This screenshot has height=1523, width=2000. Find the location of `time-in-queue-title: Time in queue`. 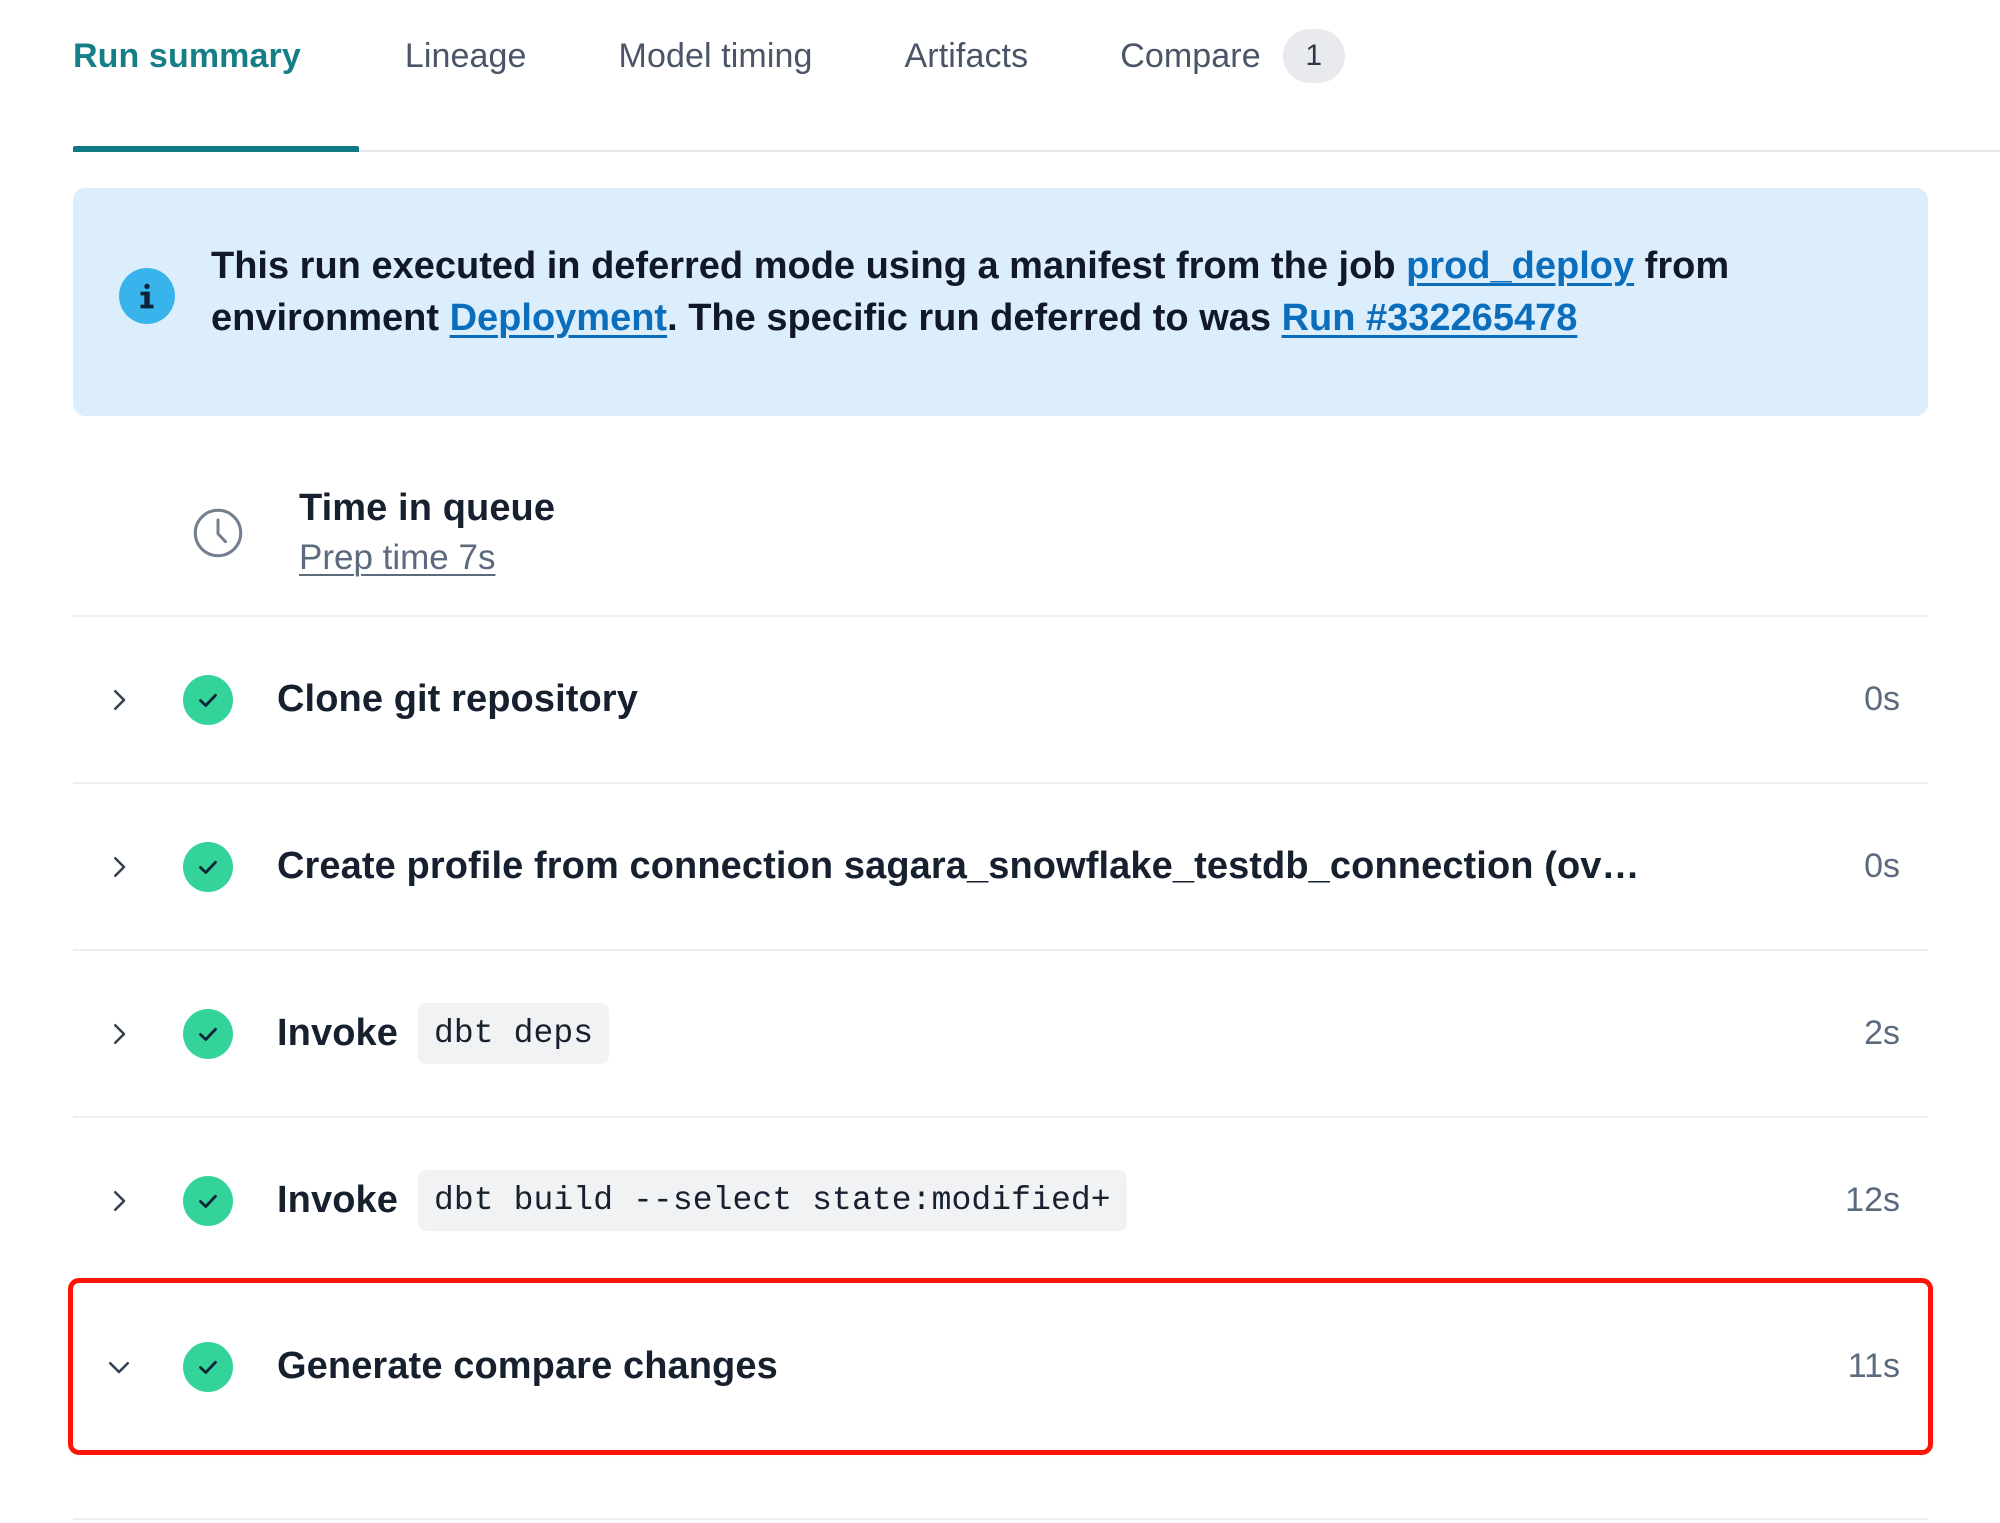

time-in-queue-title: Time in queue is located at coordinates (427, 508).